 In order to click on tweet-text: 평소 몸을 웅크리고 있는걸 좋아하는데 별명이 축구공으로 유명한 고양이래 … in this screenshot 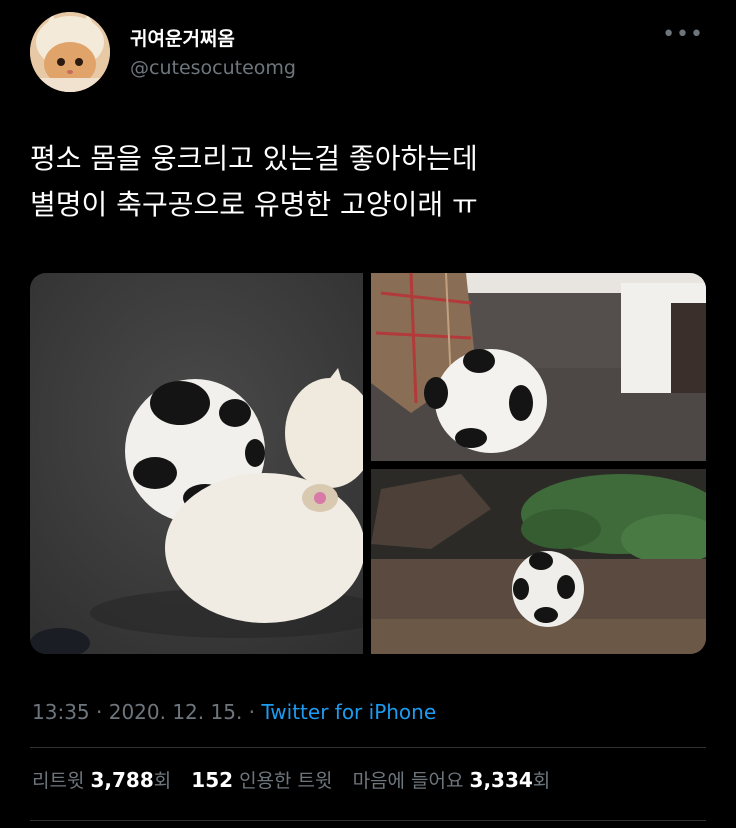, I will do `click(370, 182)`.